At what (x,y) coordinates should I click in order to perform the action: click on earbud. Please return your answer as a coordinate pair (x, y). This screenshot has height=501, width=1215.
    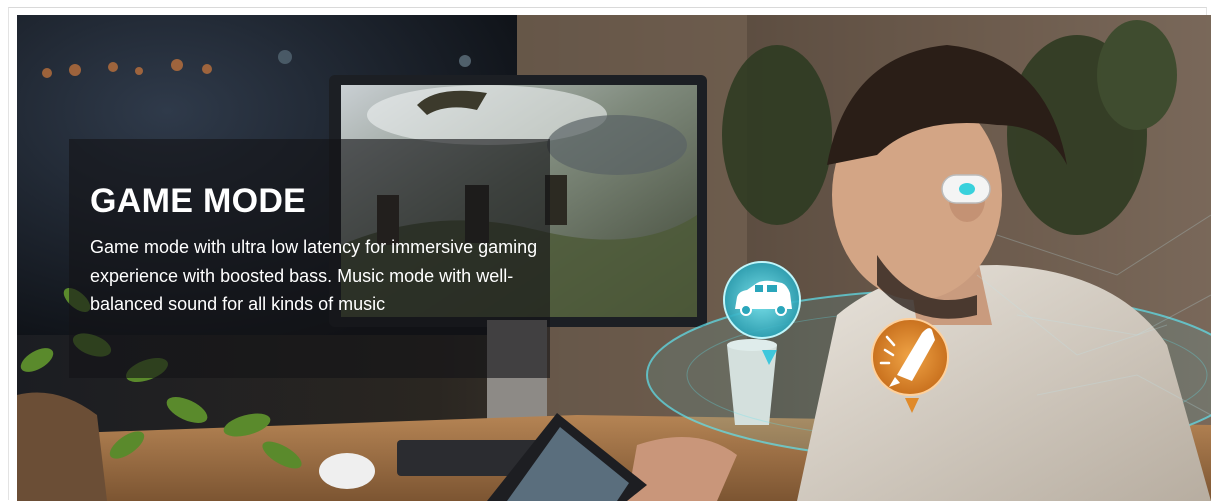
    Looking at the image, I should click on (966, 189).